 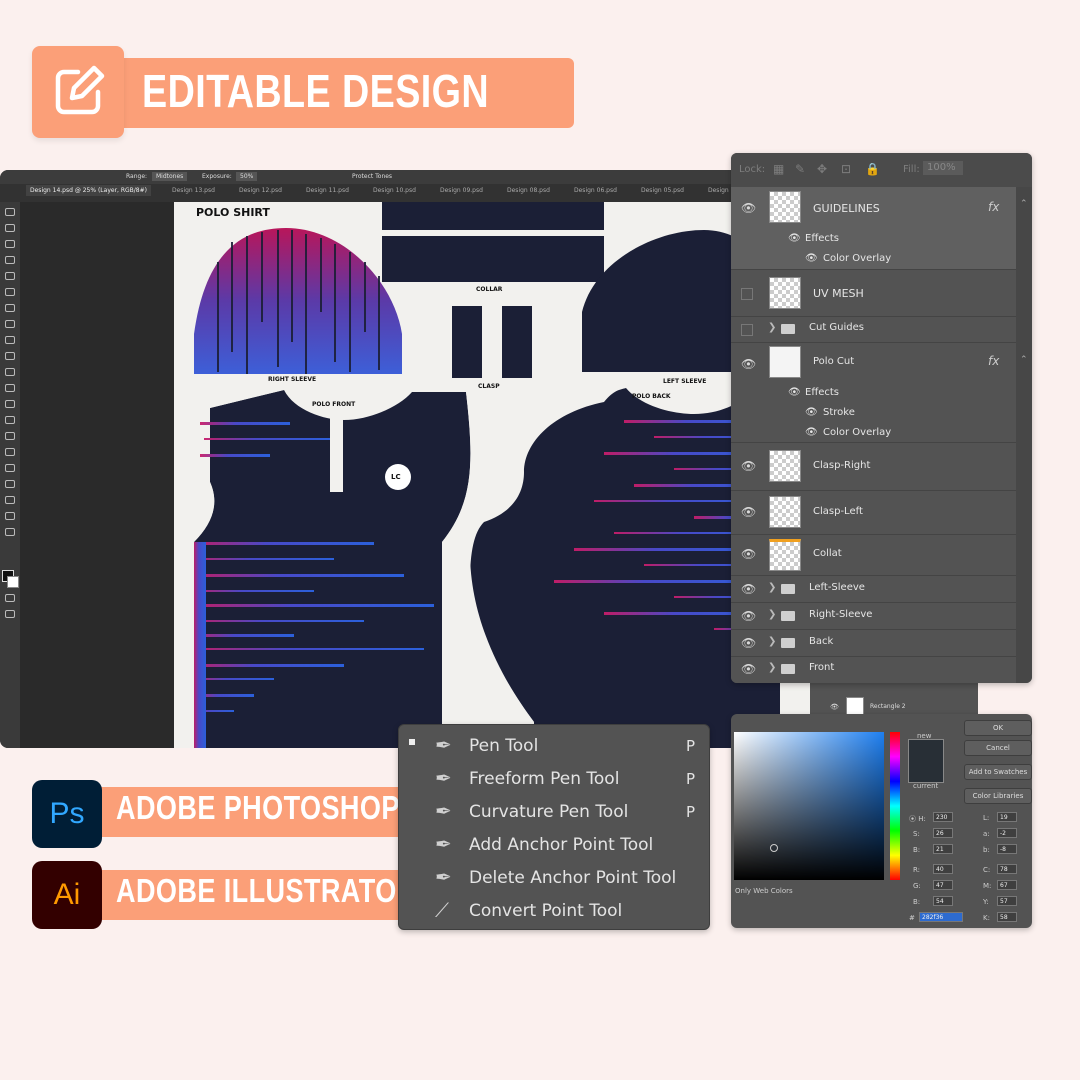 What do you see at coordinates (839, 412) in the screenshot?
I see `stroke-effect: Stroke` at bounding box center [839, 412].